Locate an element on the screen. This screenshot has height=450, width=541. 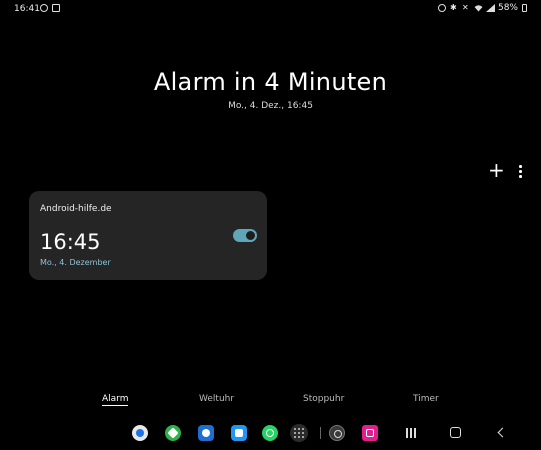
compass-icon is located at coordinates (337, 433).